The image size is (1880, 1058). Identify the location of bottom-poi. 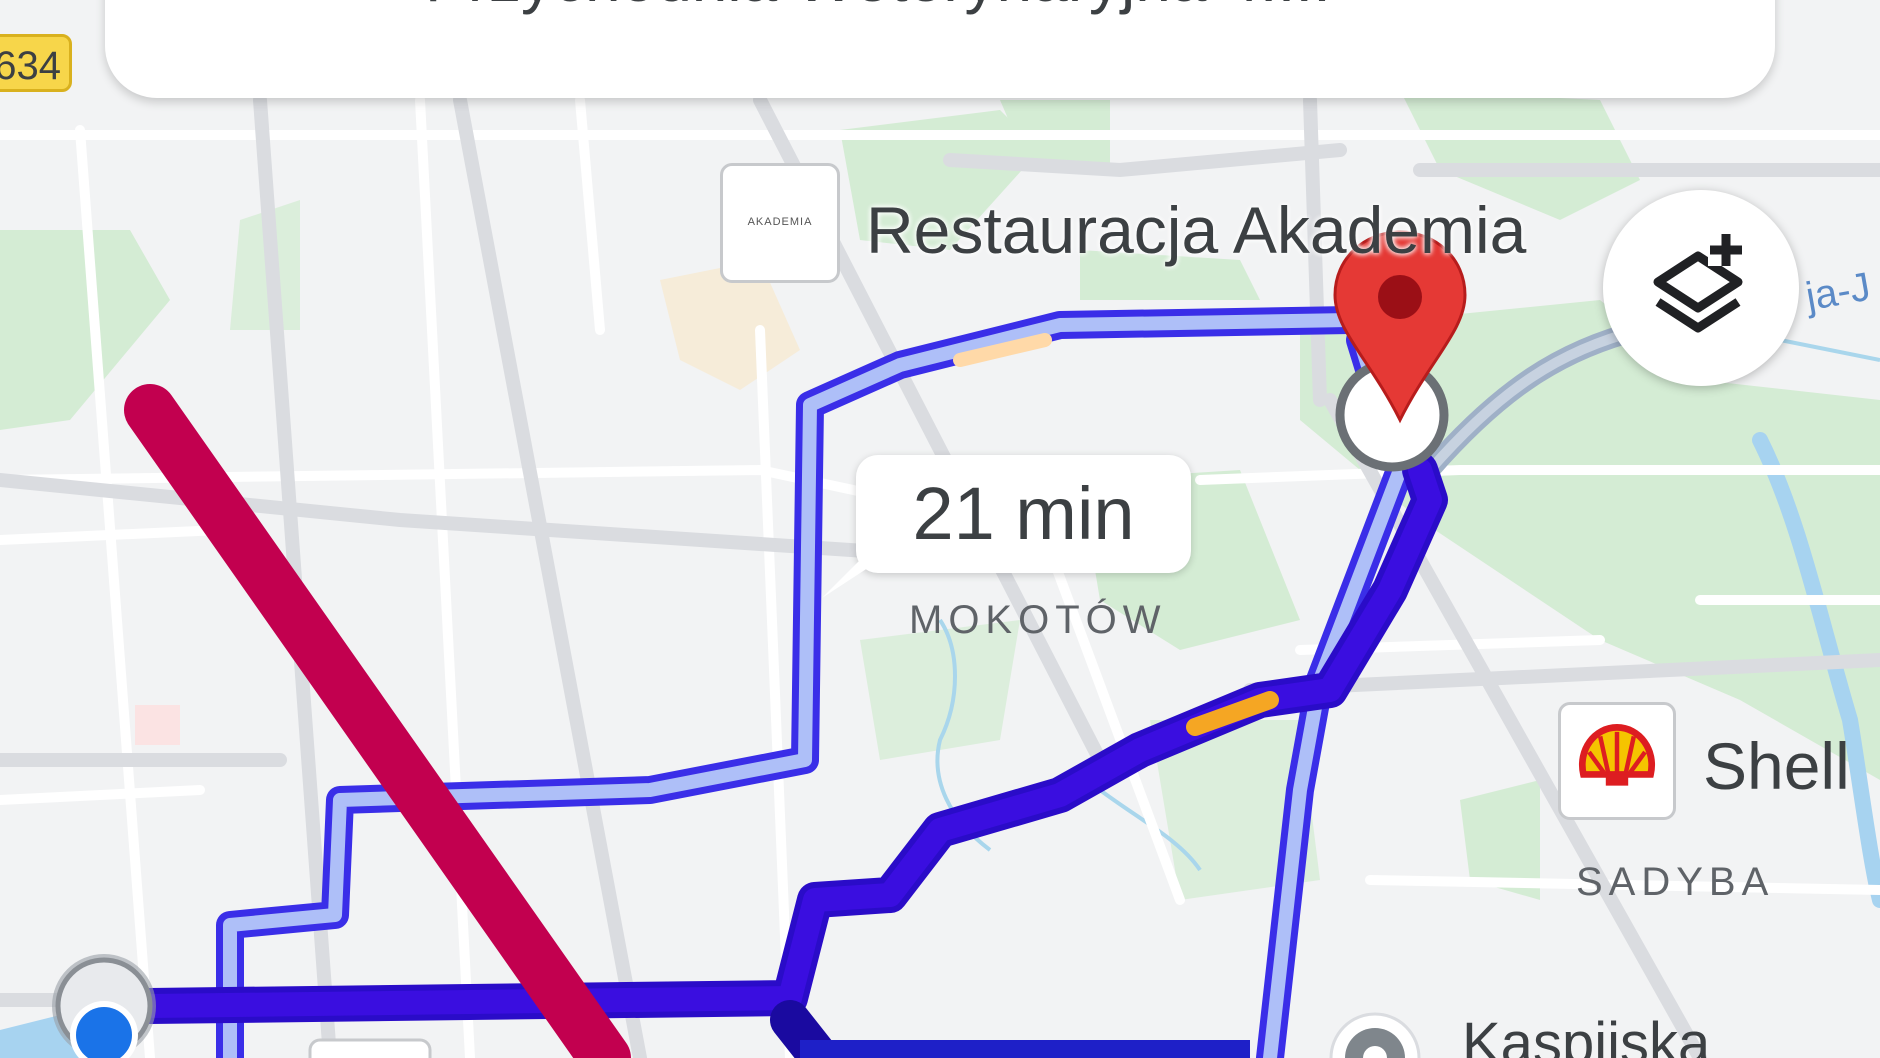
(370, 1048).